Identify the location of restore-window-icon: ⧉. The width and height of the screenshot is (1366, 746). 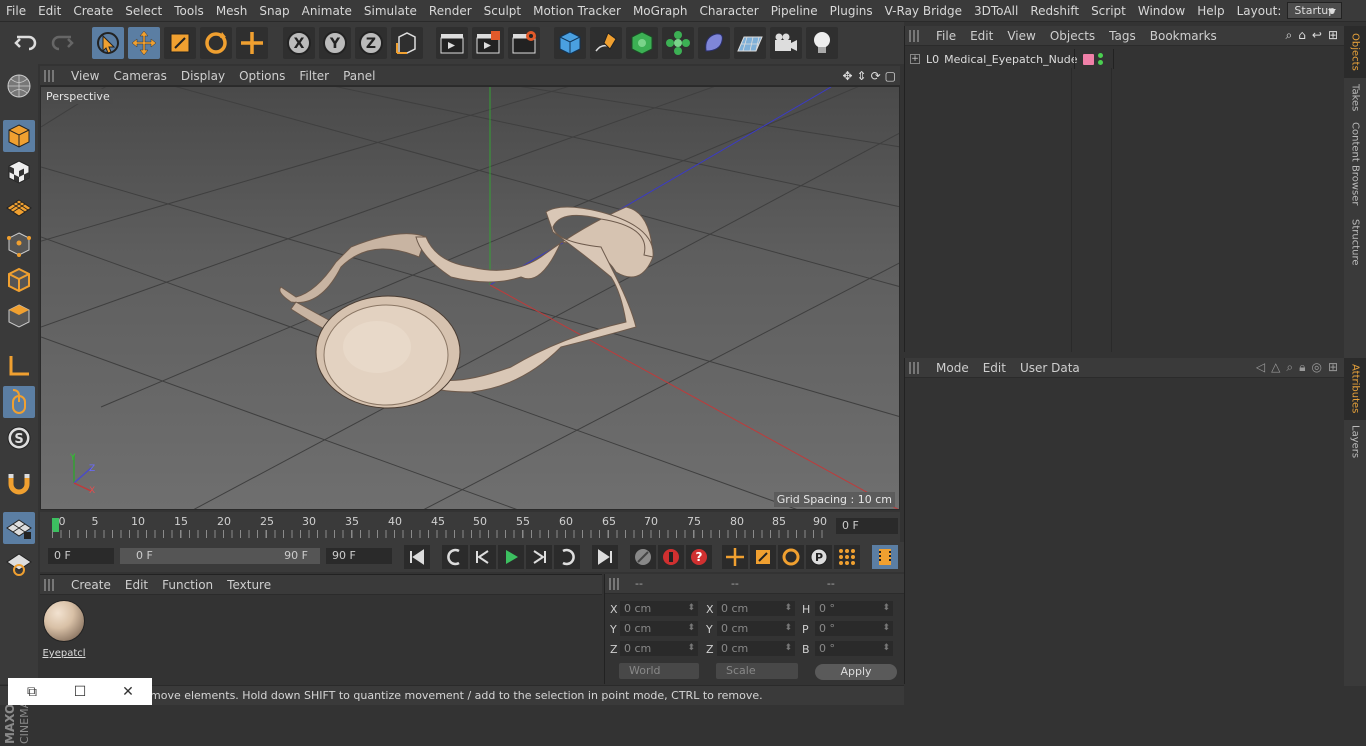
(32, 692).